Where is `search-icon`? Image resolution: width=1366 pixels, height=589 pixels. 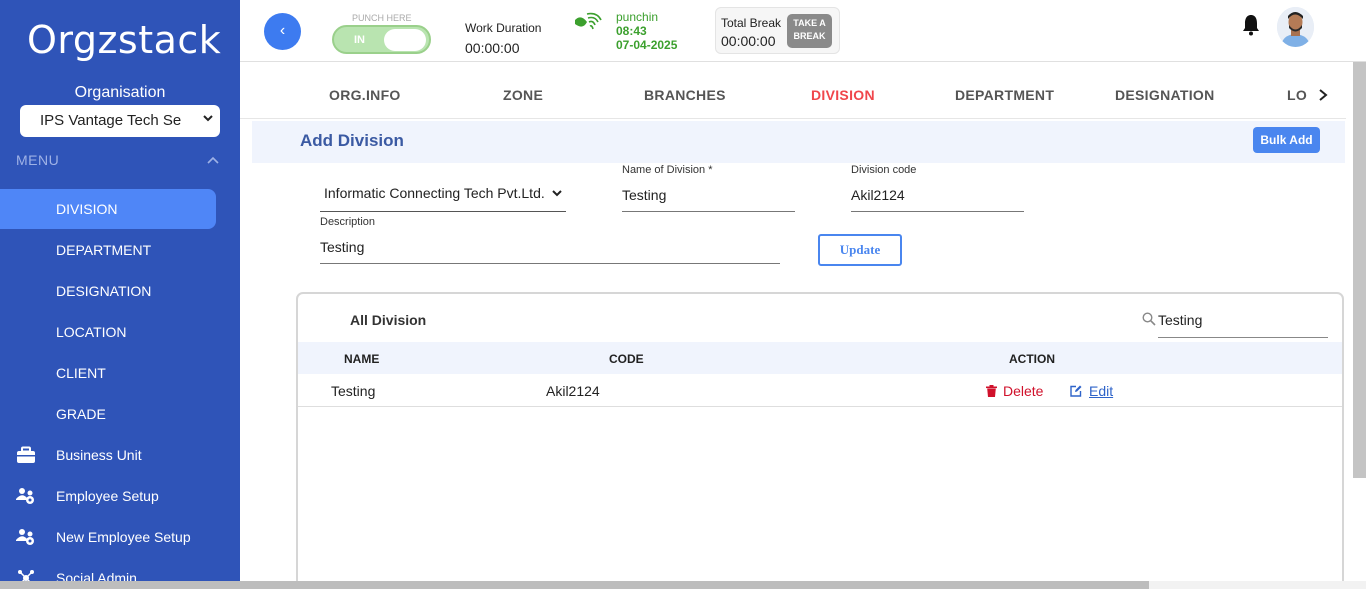
search-icon is located at coordinates (1149, 319).